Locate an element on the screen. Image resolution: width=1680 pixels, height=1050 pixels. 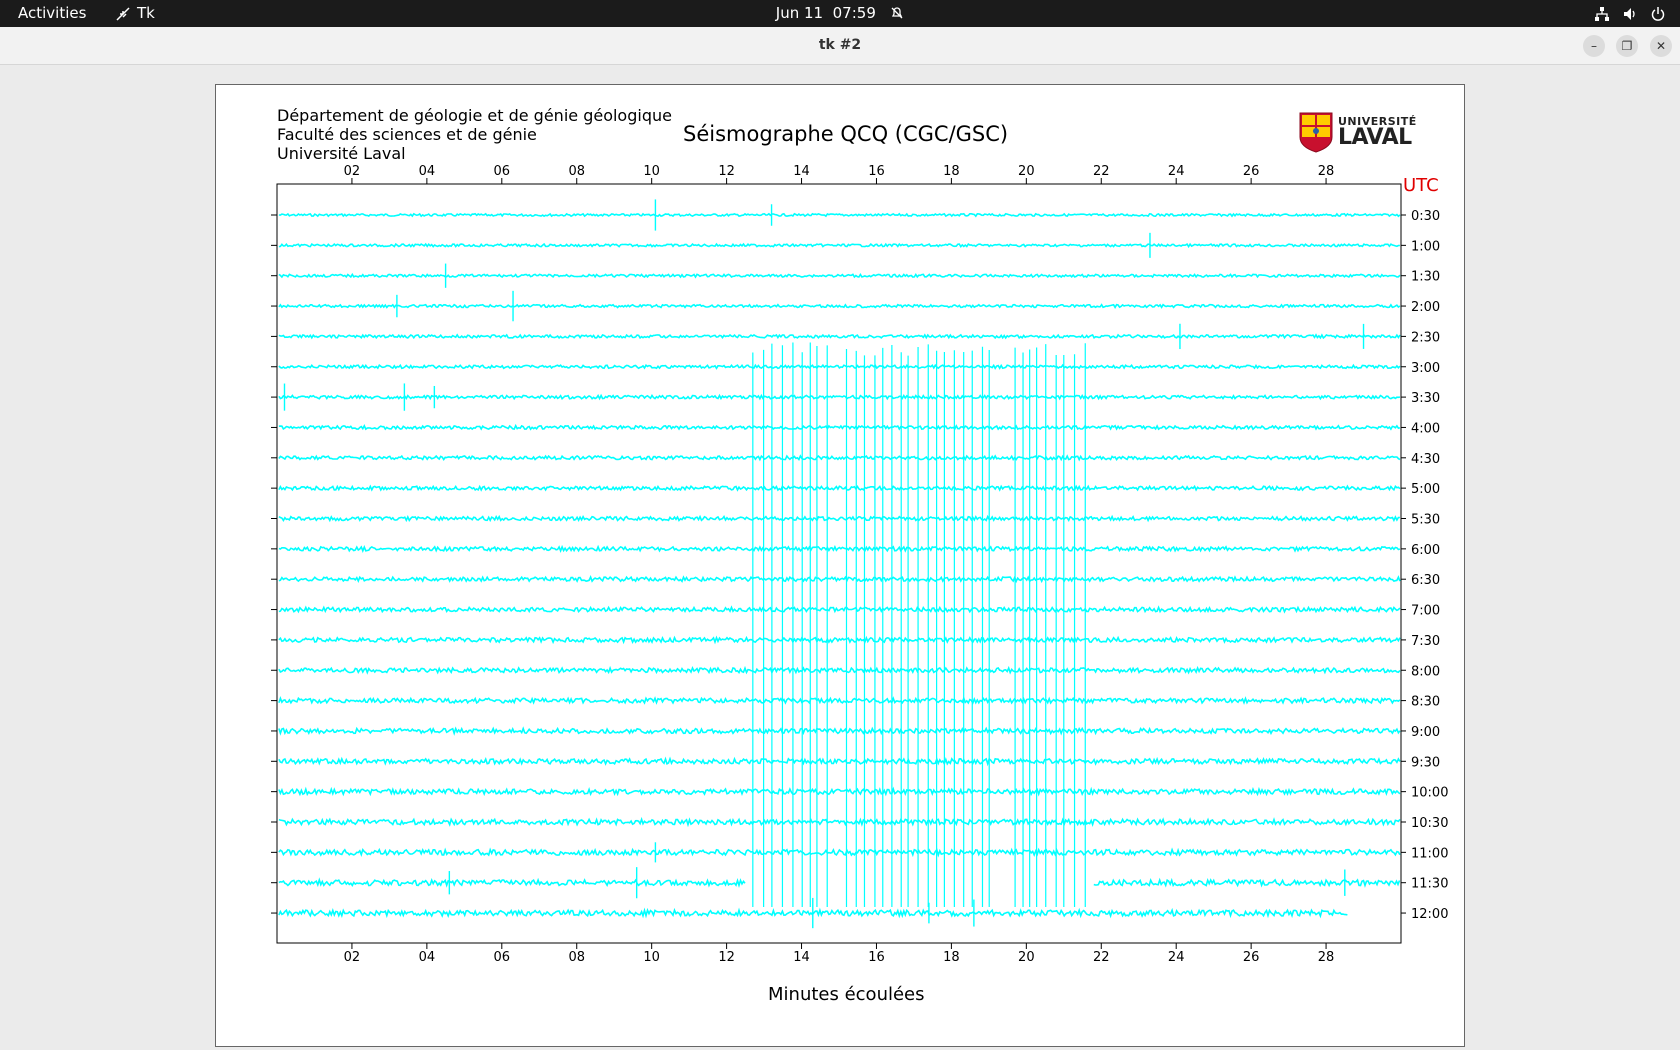
x-tick-label-top: 18 is located at coordinates (951, 171).